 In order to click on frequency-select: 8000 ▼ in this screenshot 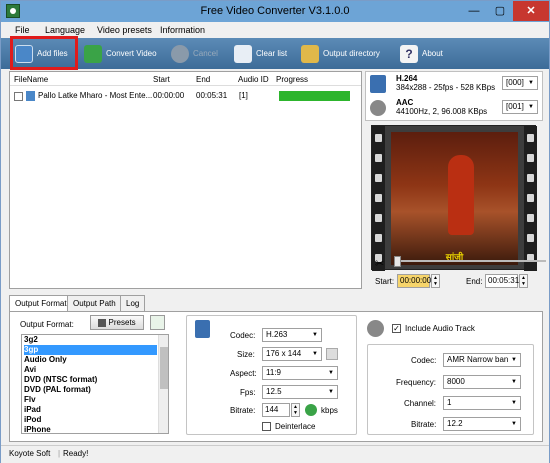, I will do `click(482, 382)`.